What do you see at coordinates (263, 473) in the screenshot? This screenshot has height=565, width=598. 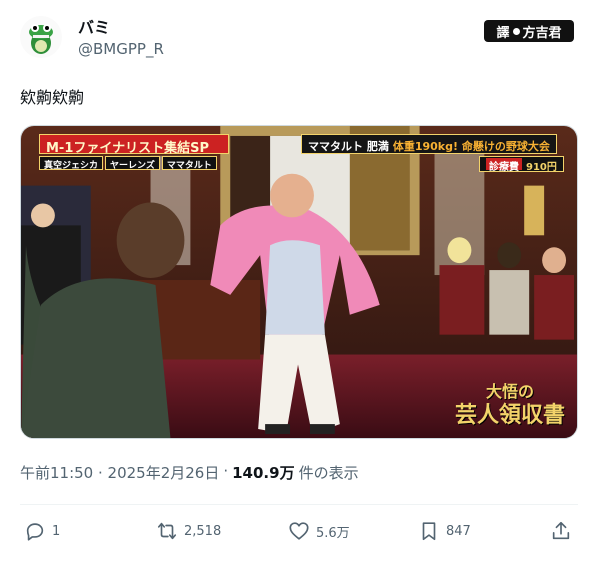 I see `views-count: 140.9万` at bounding box center [263, 473].